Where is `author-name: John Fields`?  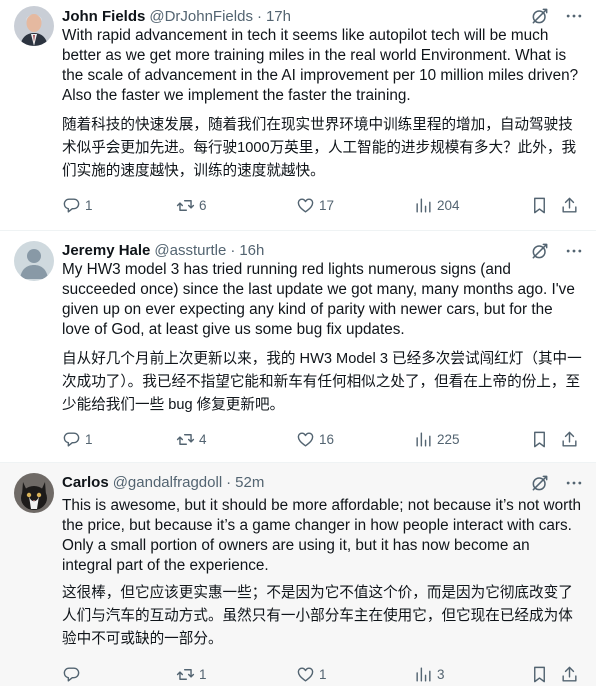 author-name: John Fields is located at coordinates (103, 16).